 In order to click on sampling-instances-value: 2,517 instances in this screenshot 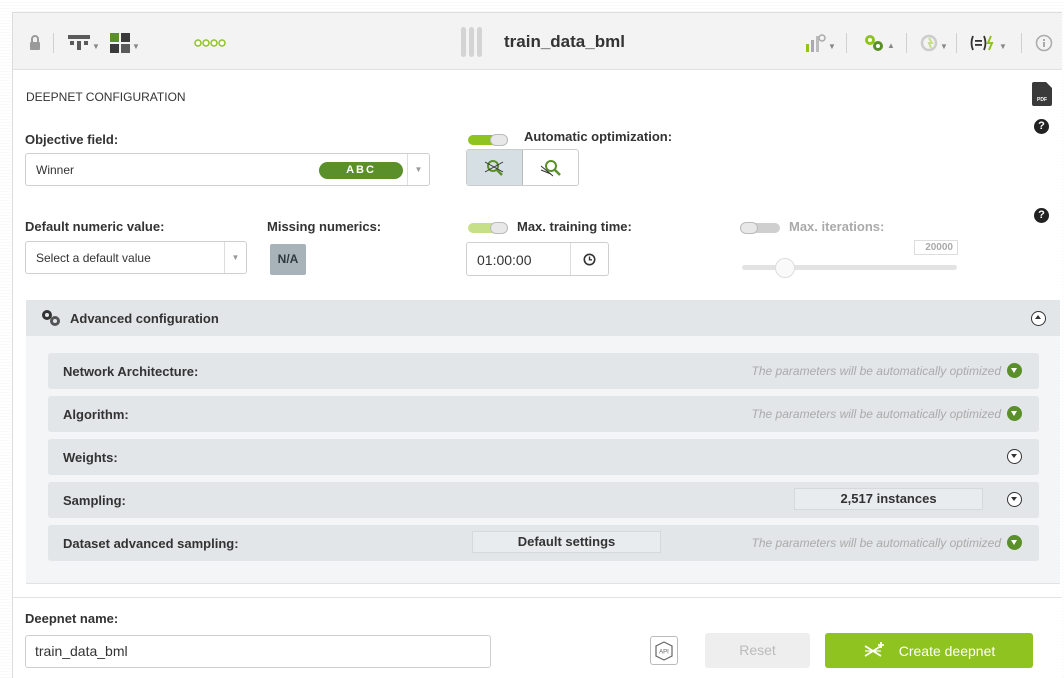, I will do `click(888, 499)`.